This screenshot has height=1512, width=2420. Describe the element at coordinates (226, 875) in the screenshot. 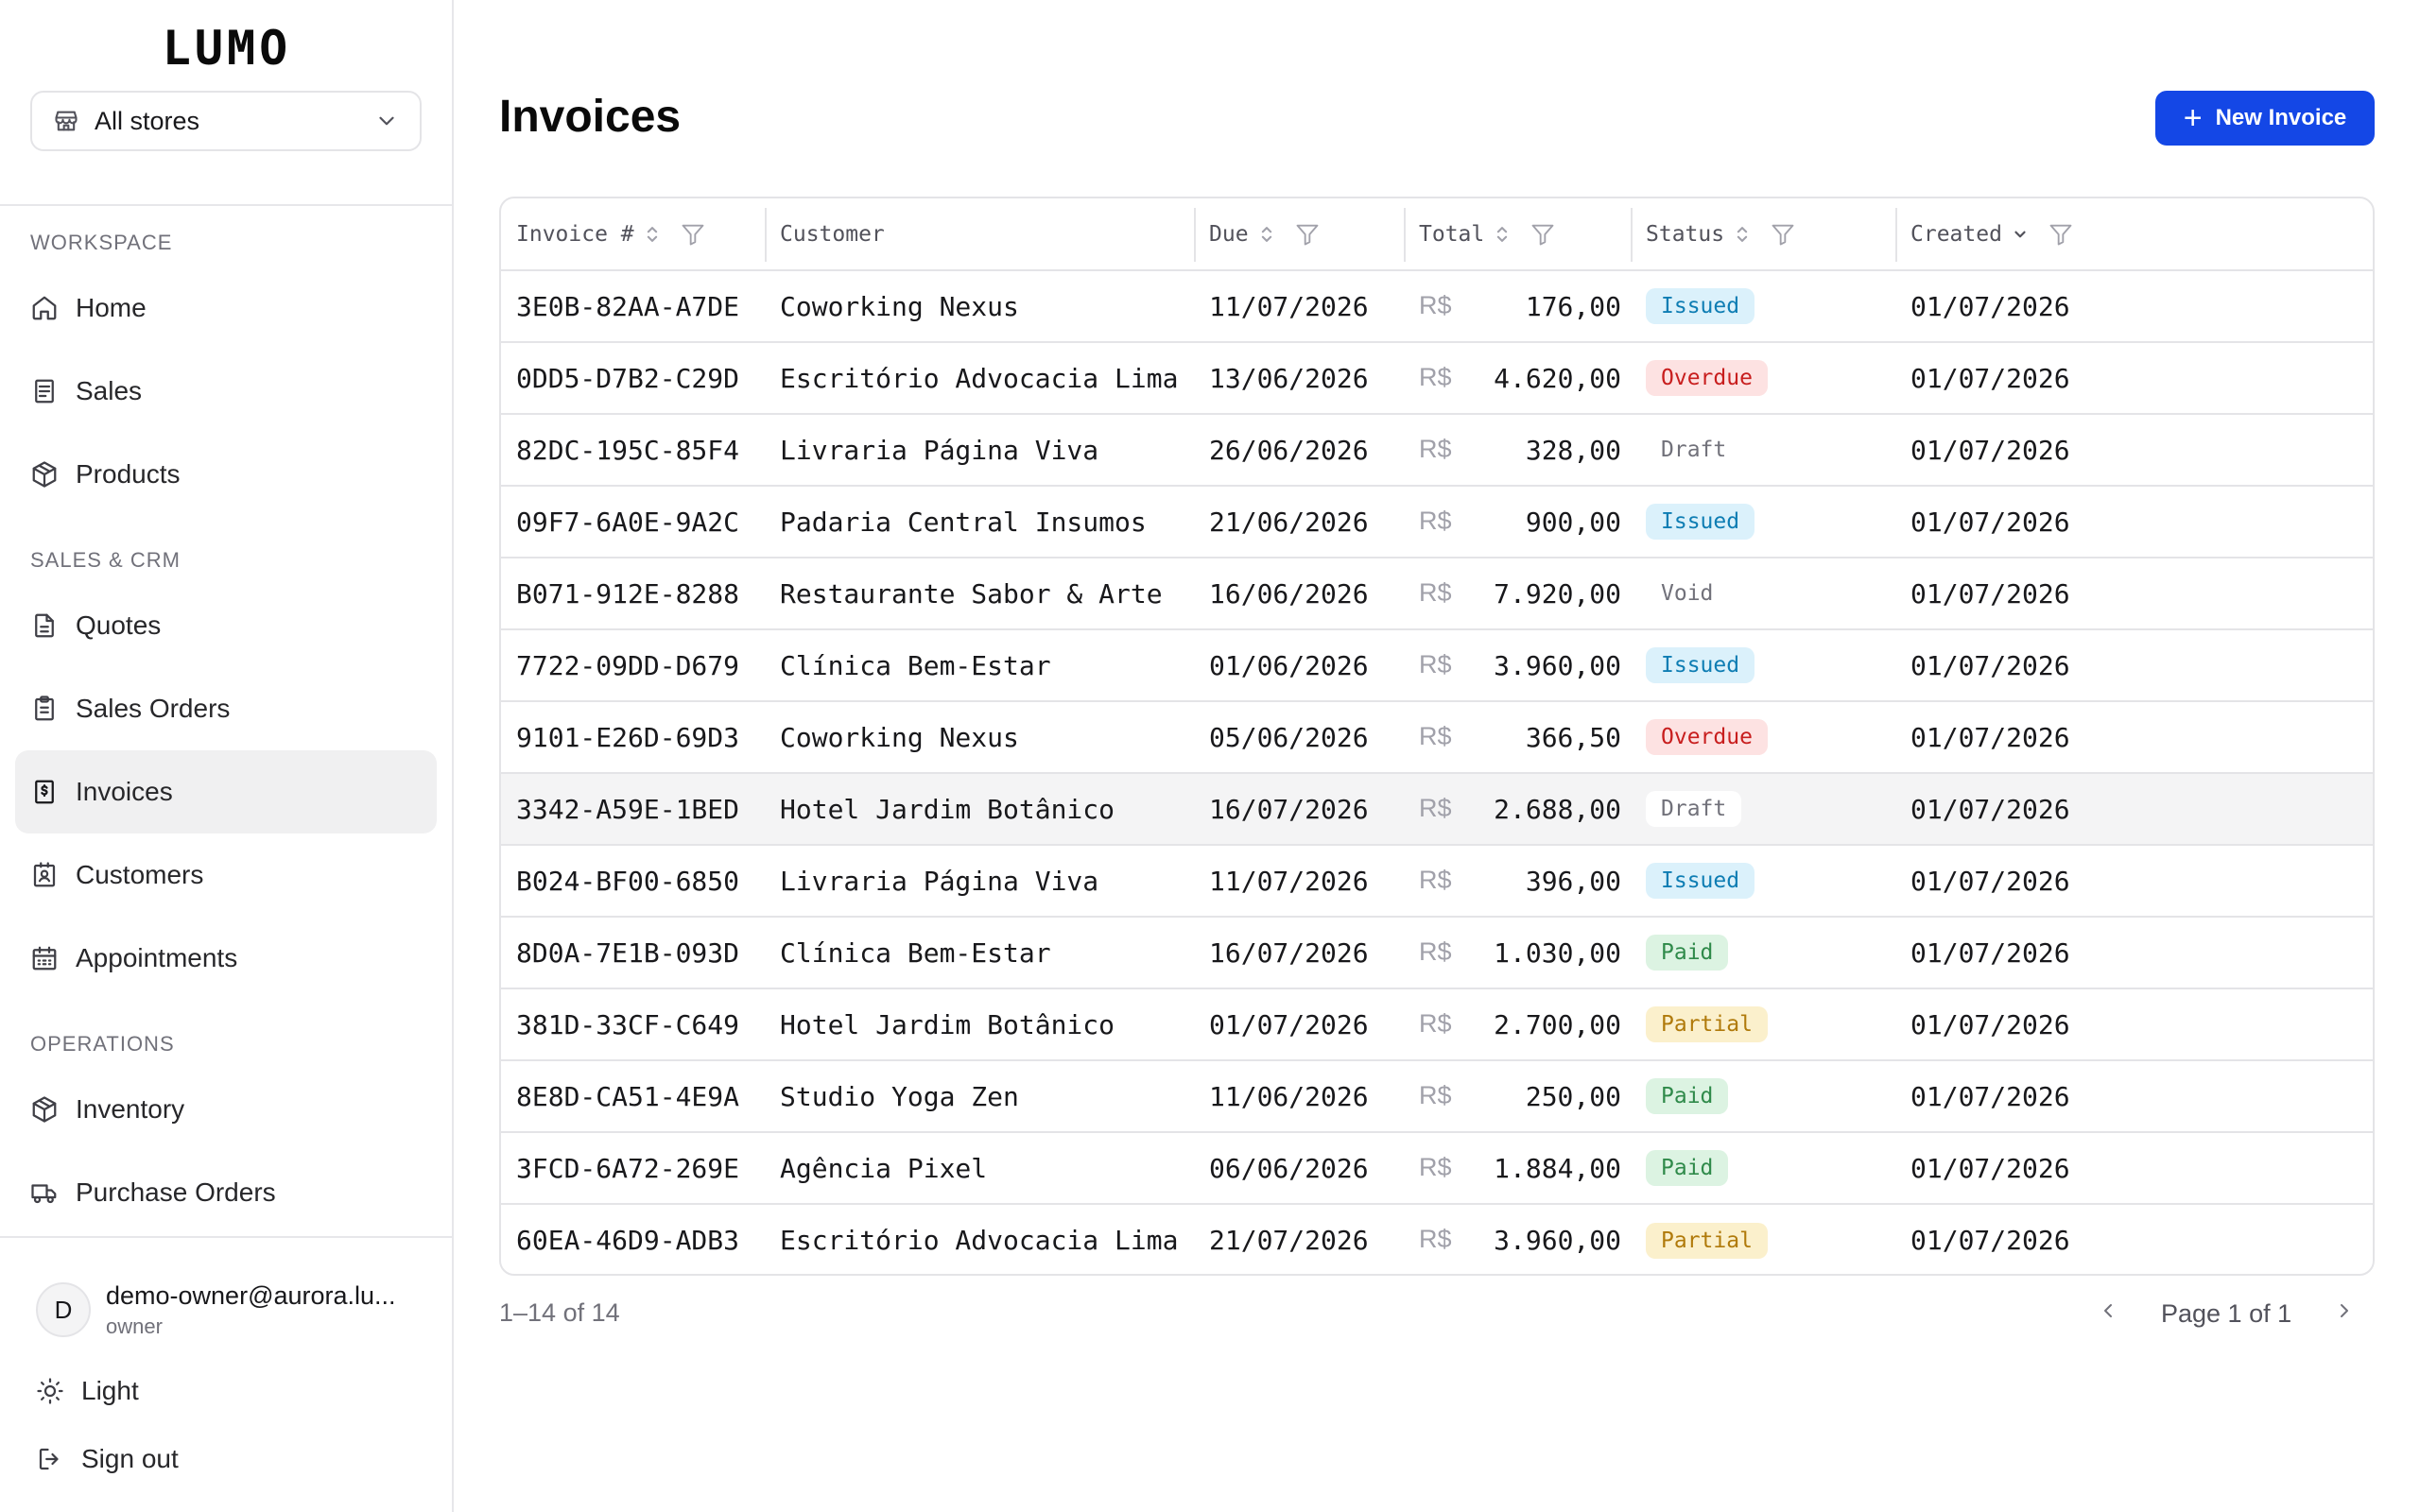

I see `sidebar-item-customers: Customers` at that location.